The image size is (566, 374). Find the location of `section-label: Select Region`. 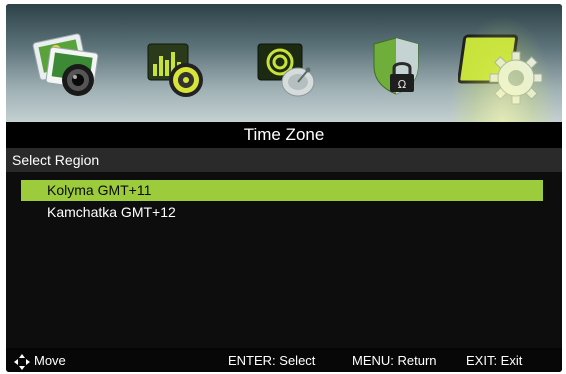

section-label: Select Region is located at coordinates (284, 160).